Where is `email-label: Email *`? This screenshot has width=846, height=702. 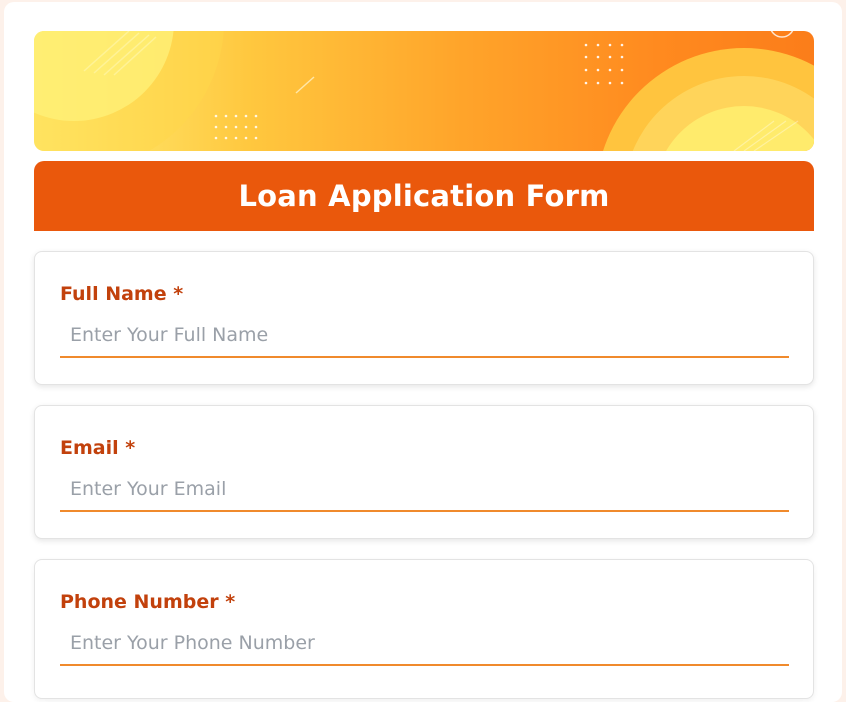
email-label: Email * is located at coordinates (98, 448).